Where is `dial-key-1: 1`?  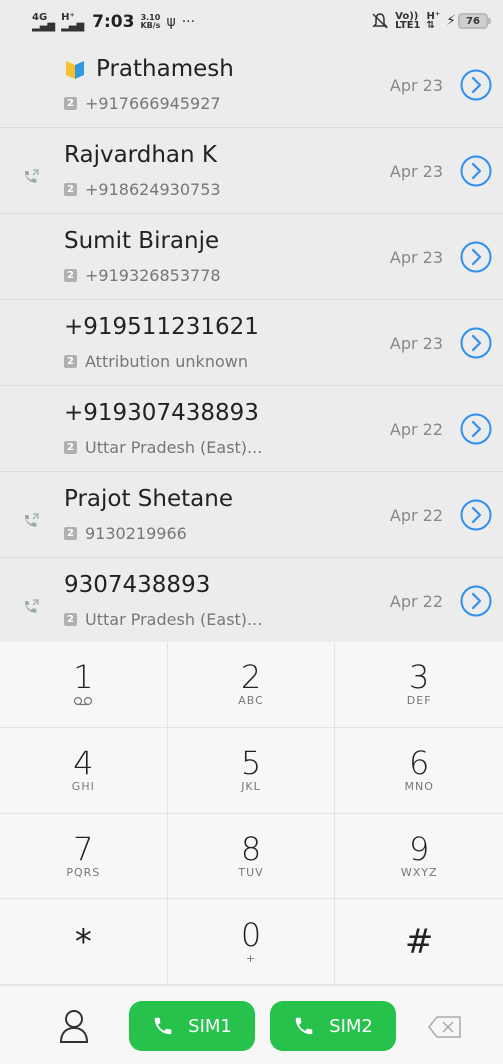
dial-key-1: 1 is located at coordinates (84, 685).